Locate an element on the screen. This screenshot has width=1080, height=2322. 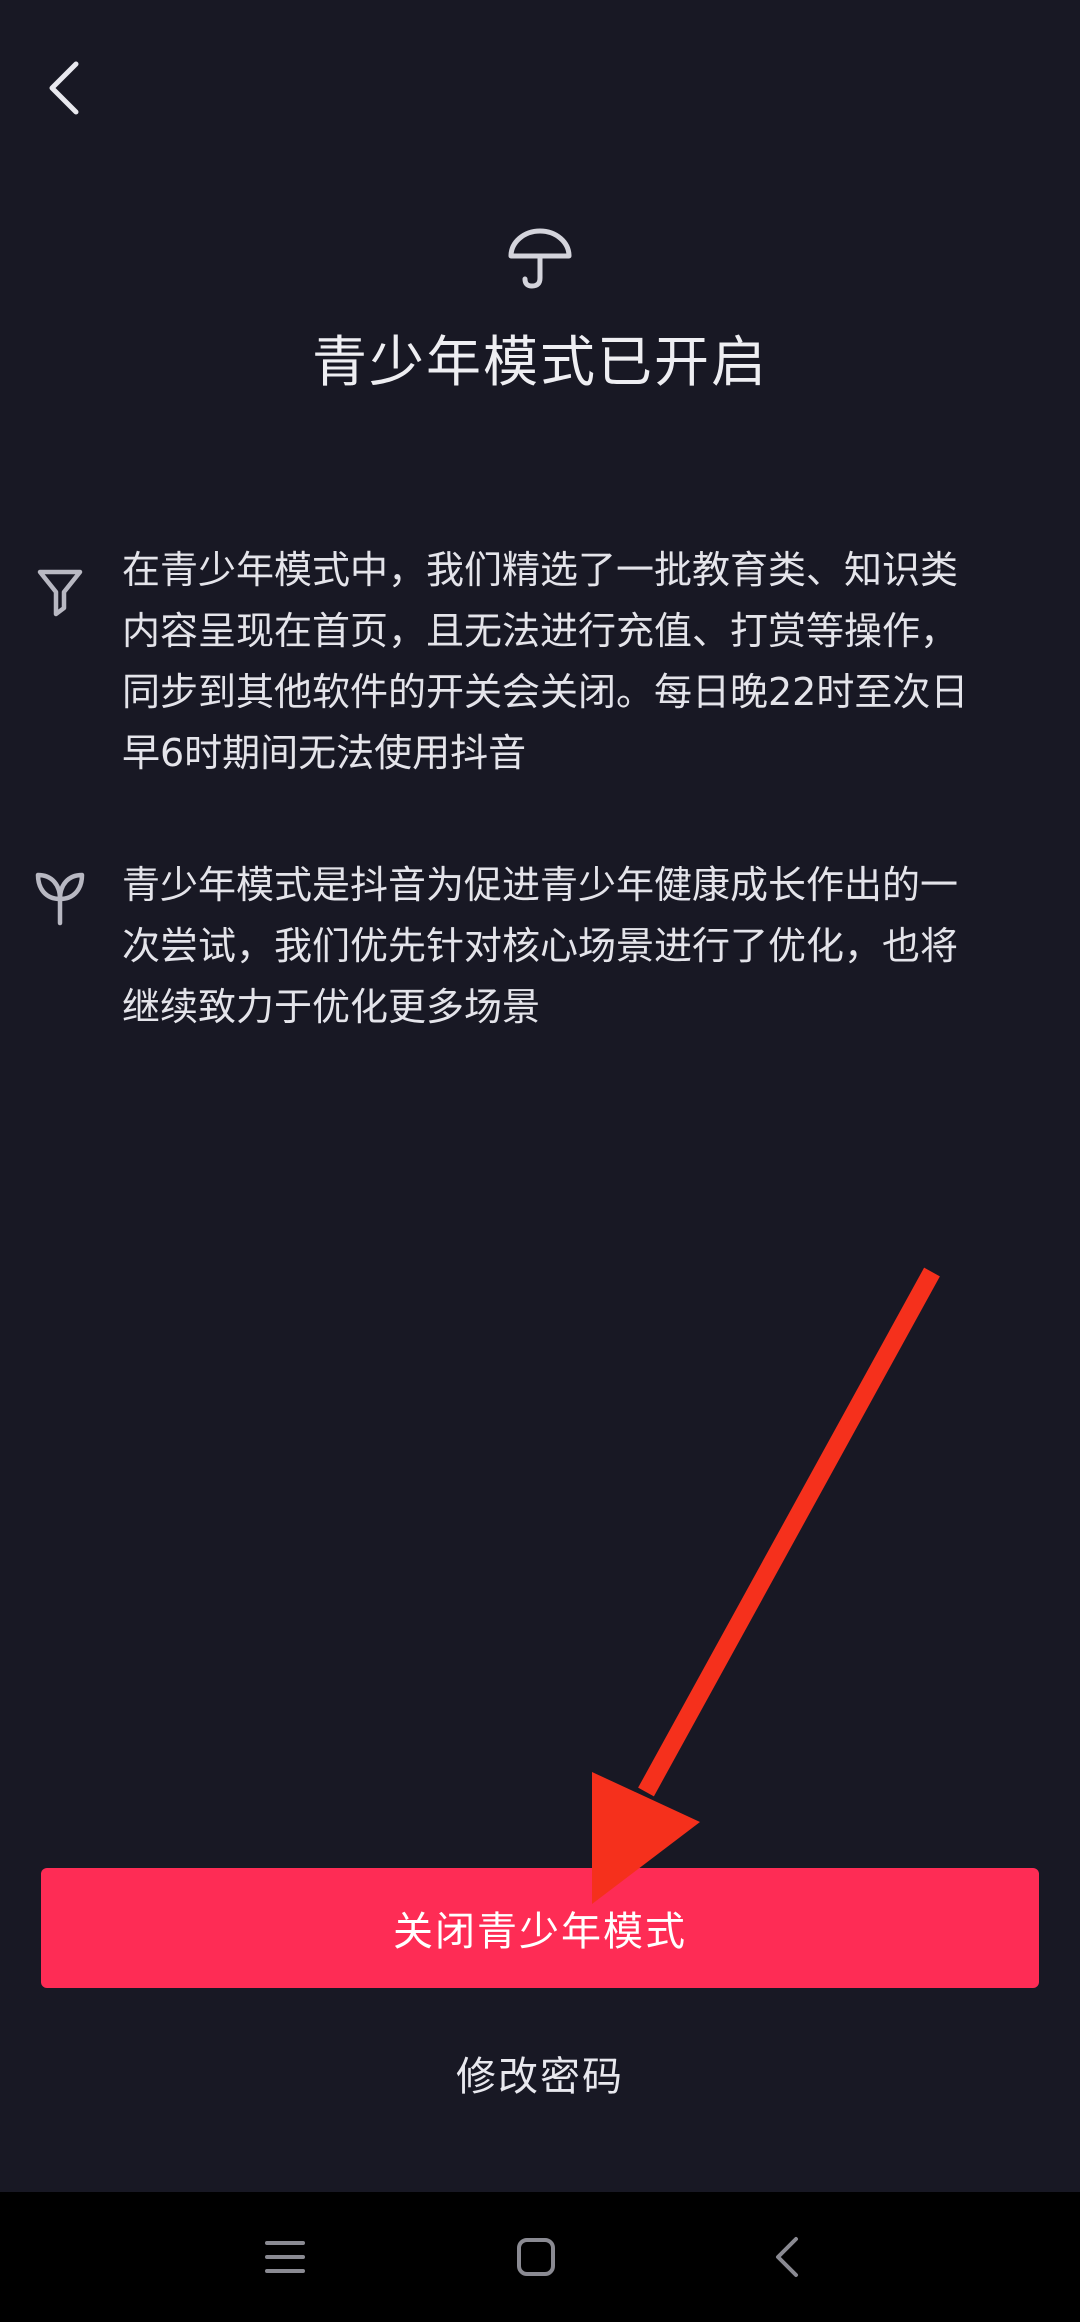
filter-icon is located at coordinates (60, 593).